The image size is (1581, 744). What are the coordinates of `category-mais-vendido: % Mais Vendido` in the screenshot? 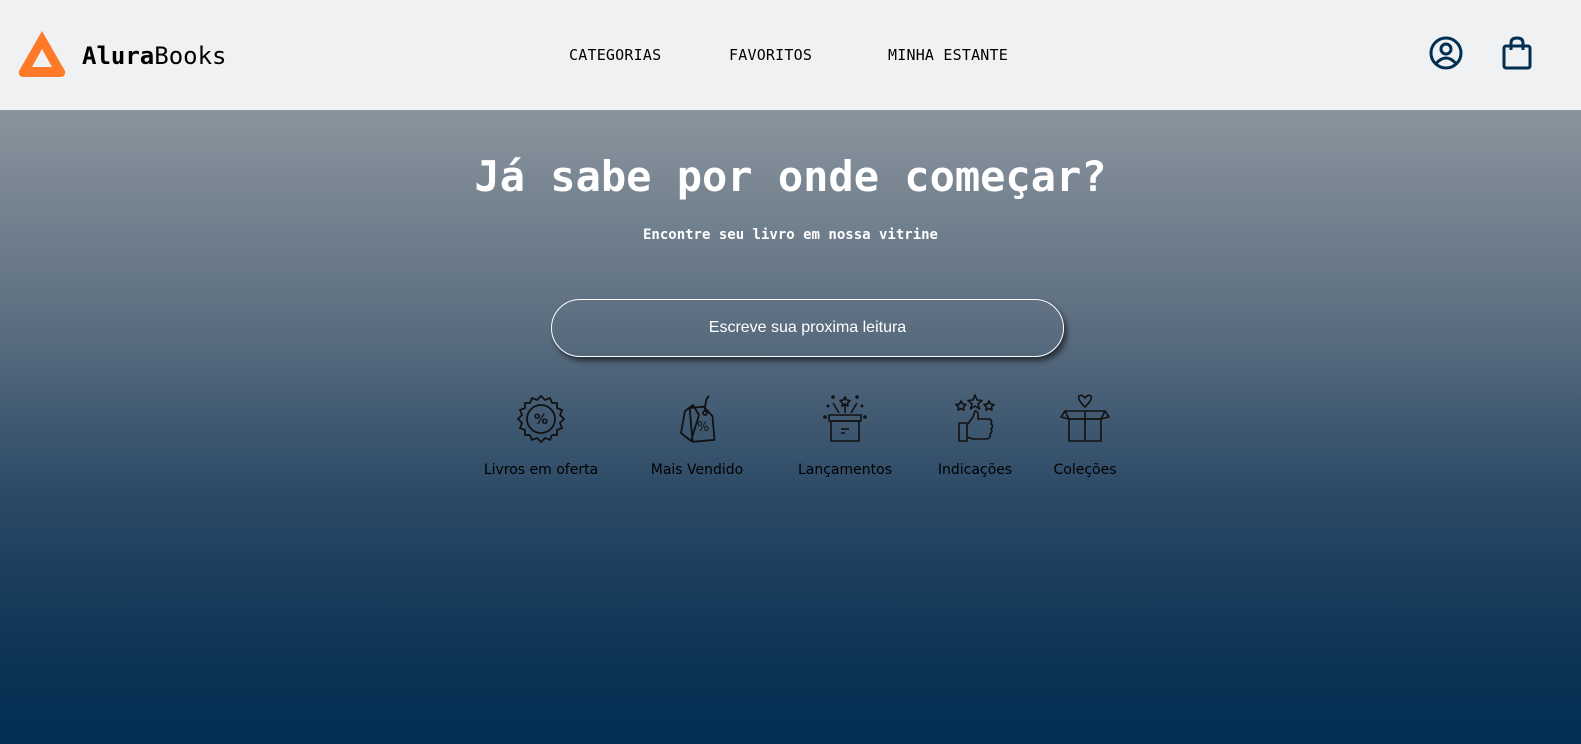 It's located at (697, 435).